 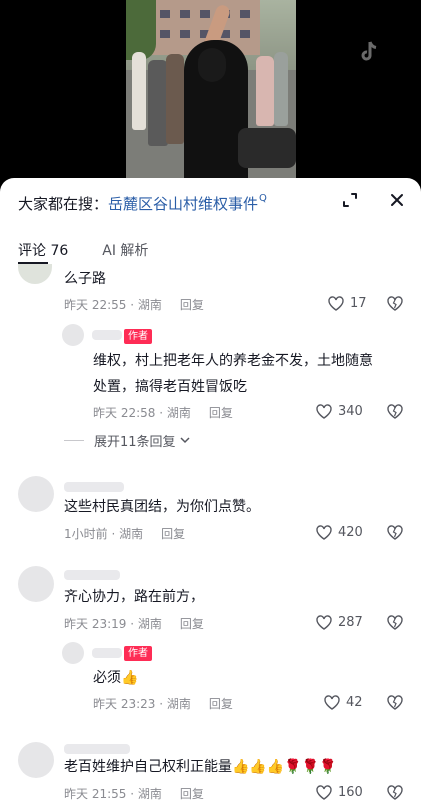 What do you see at coordinates (267, 148) in the screenshot?
I see `video-motorbike` at bounding box center [267, 148].